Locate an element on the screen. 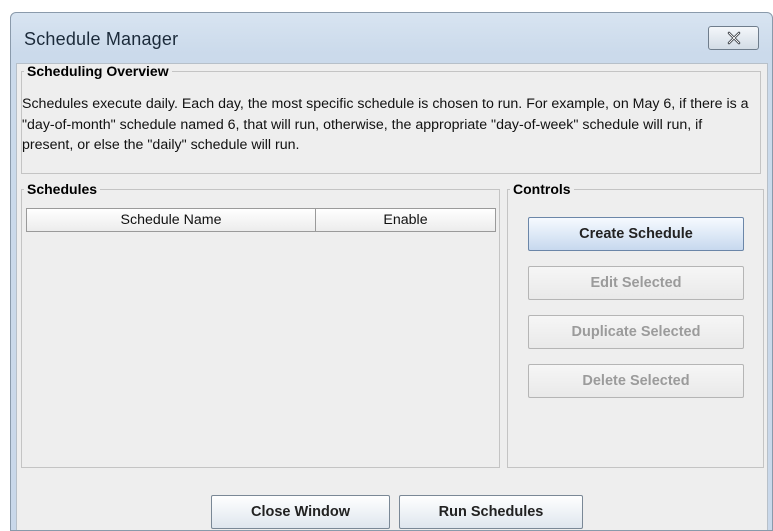  close-icon is located at coordinates (733, 38).